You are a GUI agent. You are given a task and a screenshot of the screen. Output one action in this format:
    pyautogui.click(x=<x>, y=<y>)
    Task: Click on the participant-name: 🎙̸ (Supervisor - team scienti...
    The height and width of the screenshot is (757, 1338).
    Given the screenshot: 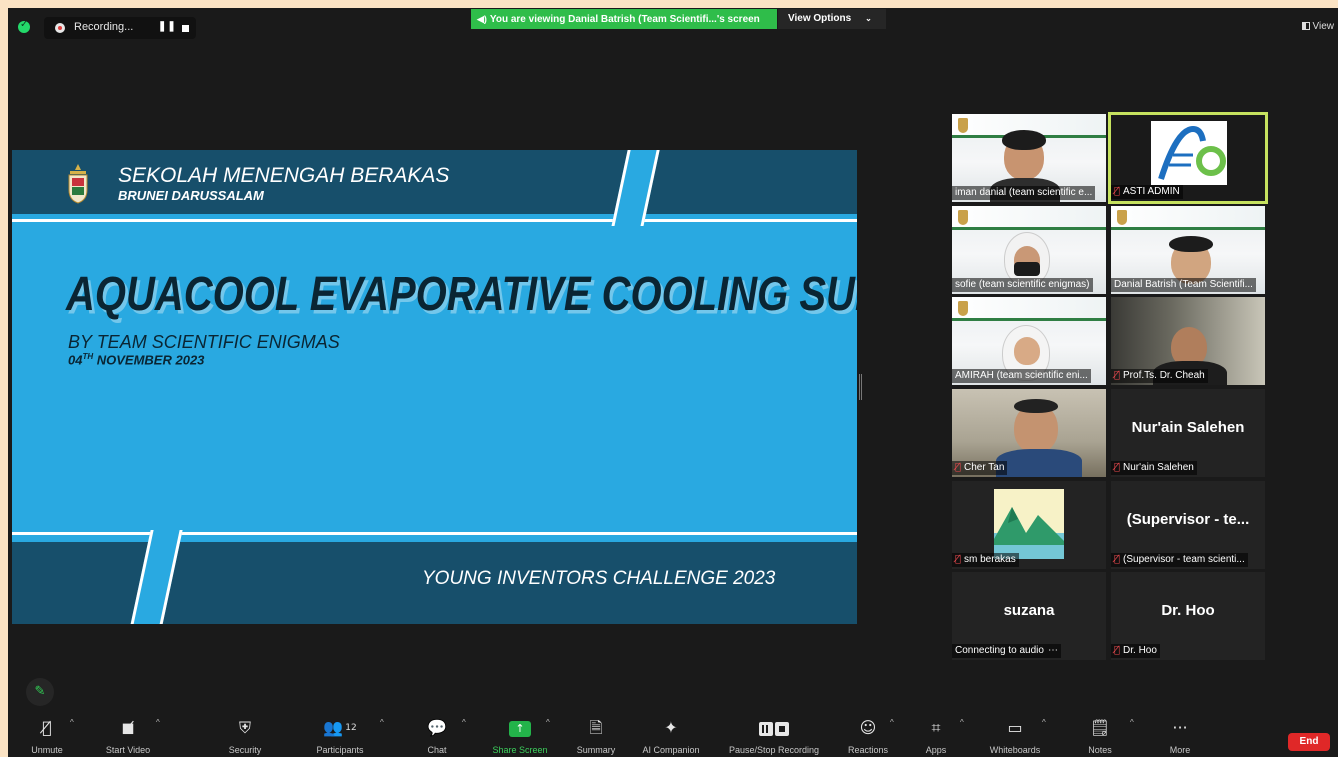 What is the action you would take?
    pyautogui.click(x=1179, y=560)
    